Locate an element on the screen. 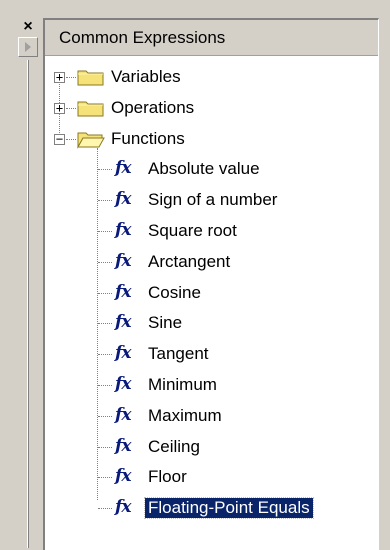 The height and width of the screenshot is (550, 390). tree-item-label: Absolute value is located at coordinates (204, 169).